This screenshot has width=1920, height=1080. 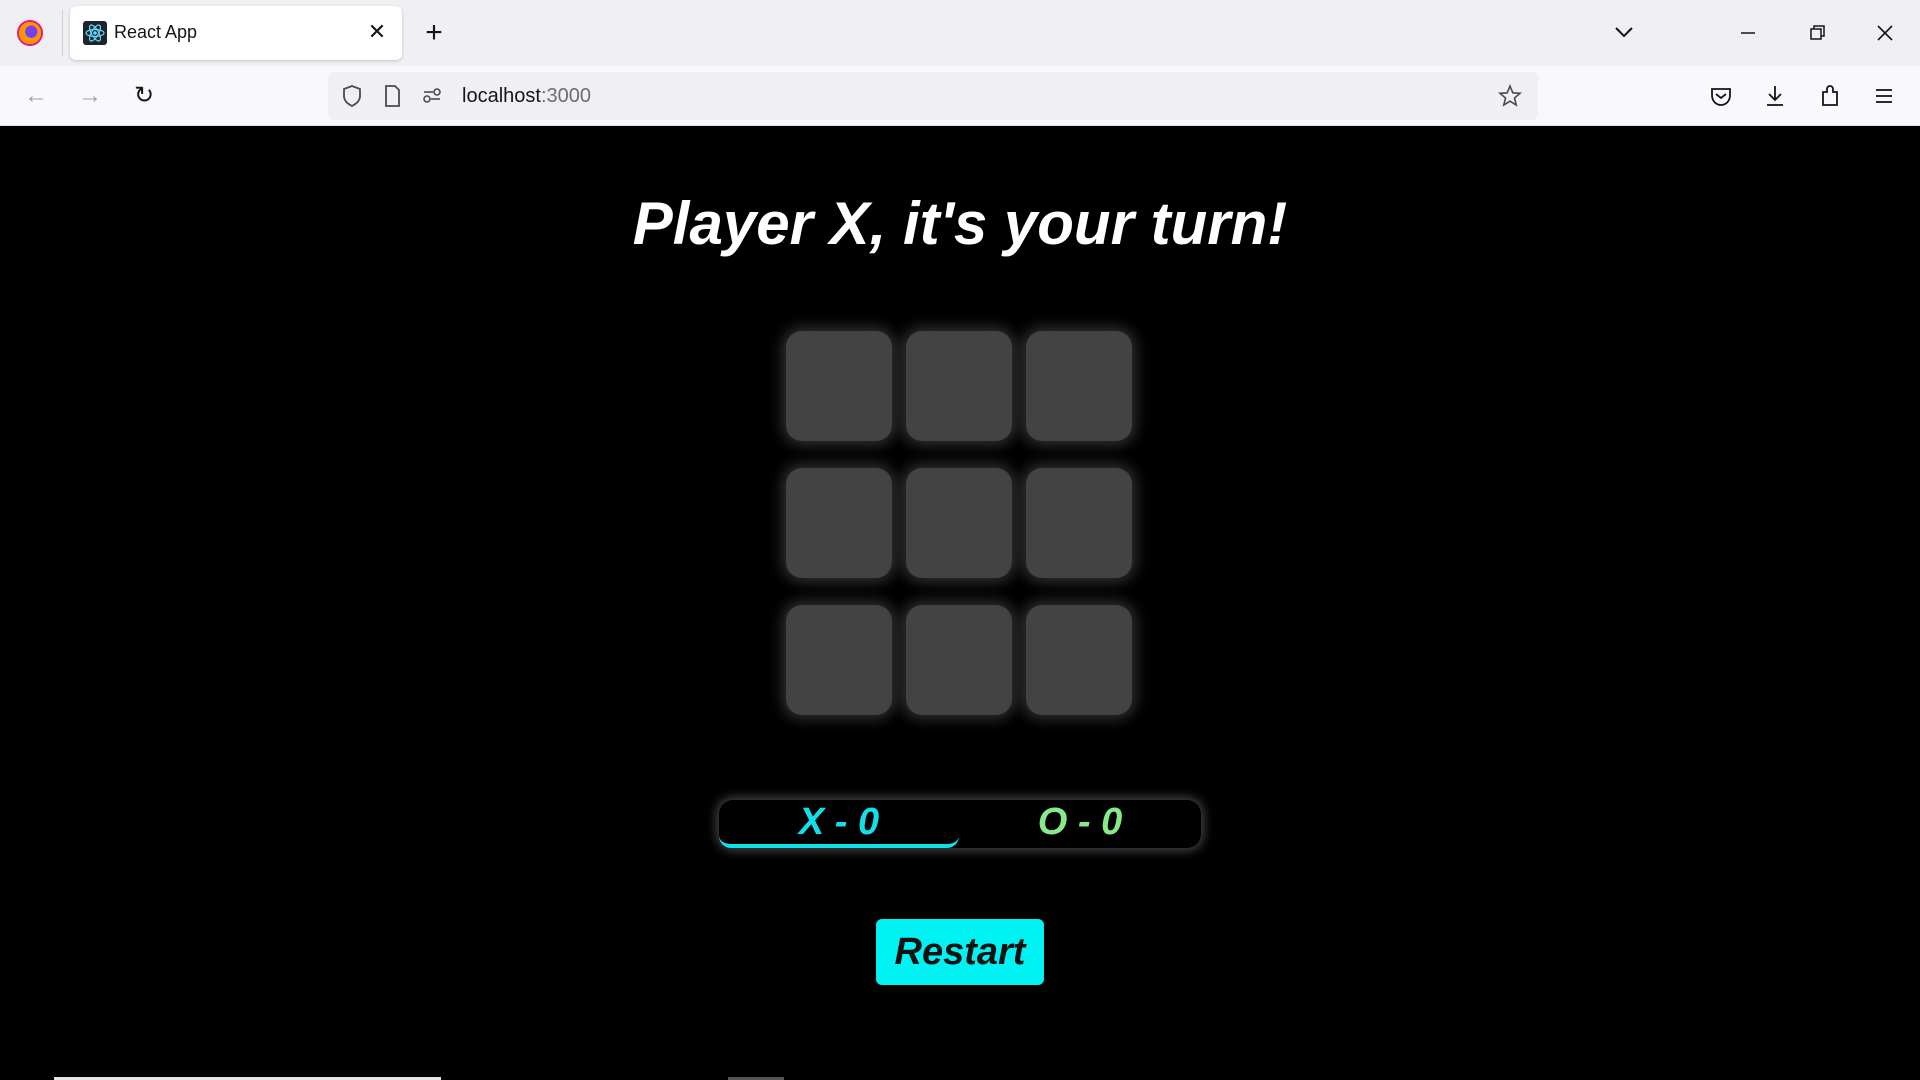 What do you see at coordinates (1080, 822) in the screenshot?
I see `score-o: O - 0` at bounding box center [1080, 822].